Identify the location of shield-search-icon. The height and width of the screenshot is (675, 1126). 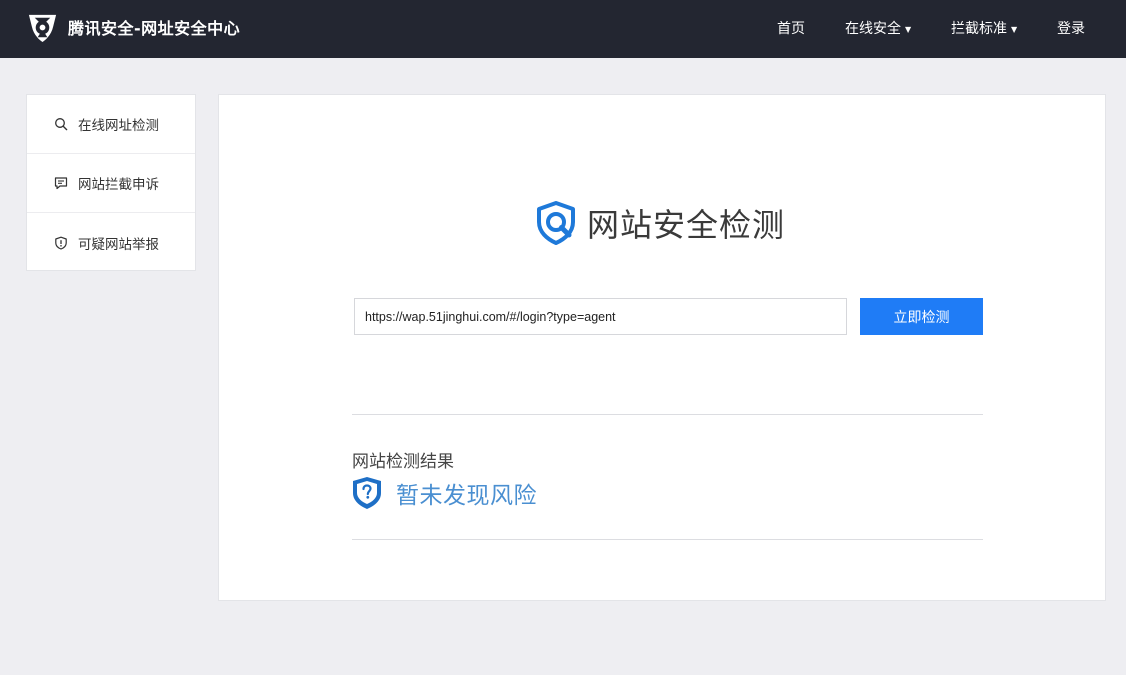
(556, 223).